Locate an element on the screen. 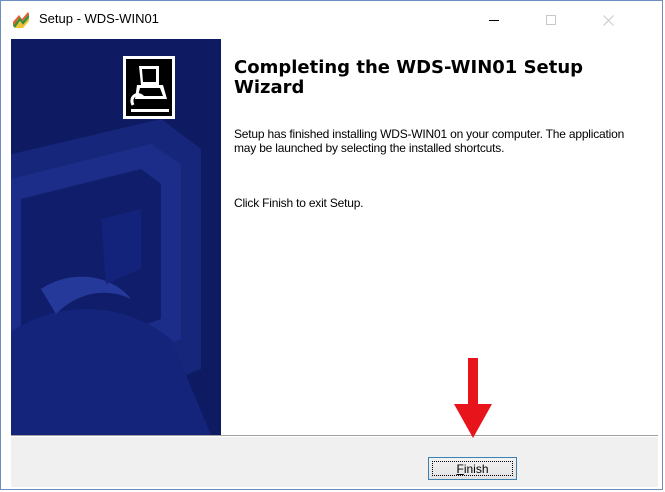 Image resolution: width=665 pixels, height=492 pixels. close-button is located at coordinates (608, 20).